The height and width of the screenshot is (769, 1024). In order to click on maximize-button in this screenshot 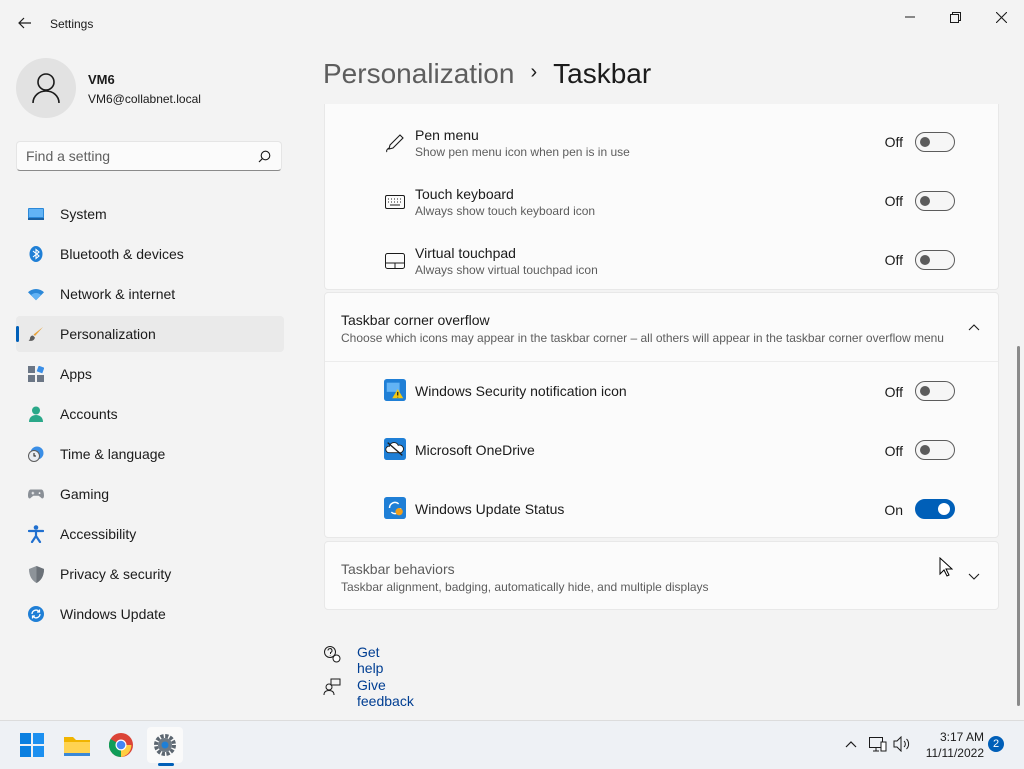, I will do `click(955, 17)`.